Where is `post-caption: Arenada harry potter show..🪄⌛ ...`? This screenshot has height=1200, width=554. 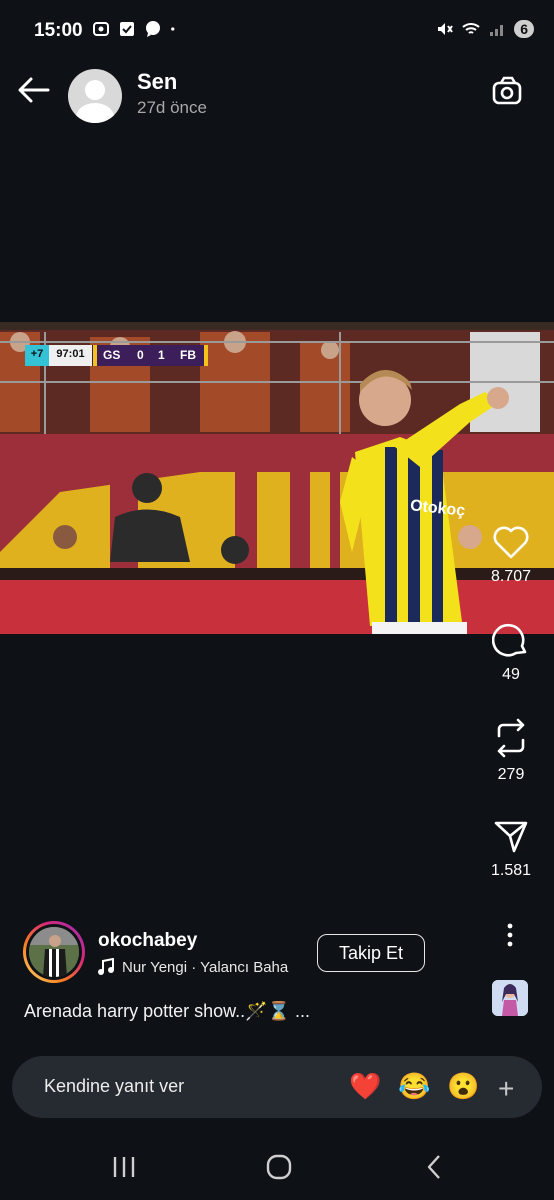 post-caption: Arenada harry potter show..🪄⌛ ... is located at coordinates (167, 1011).